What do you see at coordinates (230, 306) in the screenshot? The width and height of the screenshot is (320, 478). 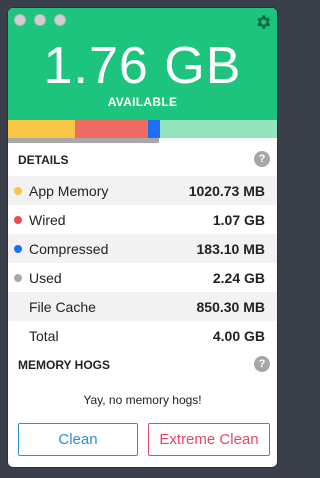 I see `detail-value: 850.30 MB` at bounding box center [230, 306].